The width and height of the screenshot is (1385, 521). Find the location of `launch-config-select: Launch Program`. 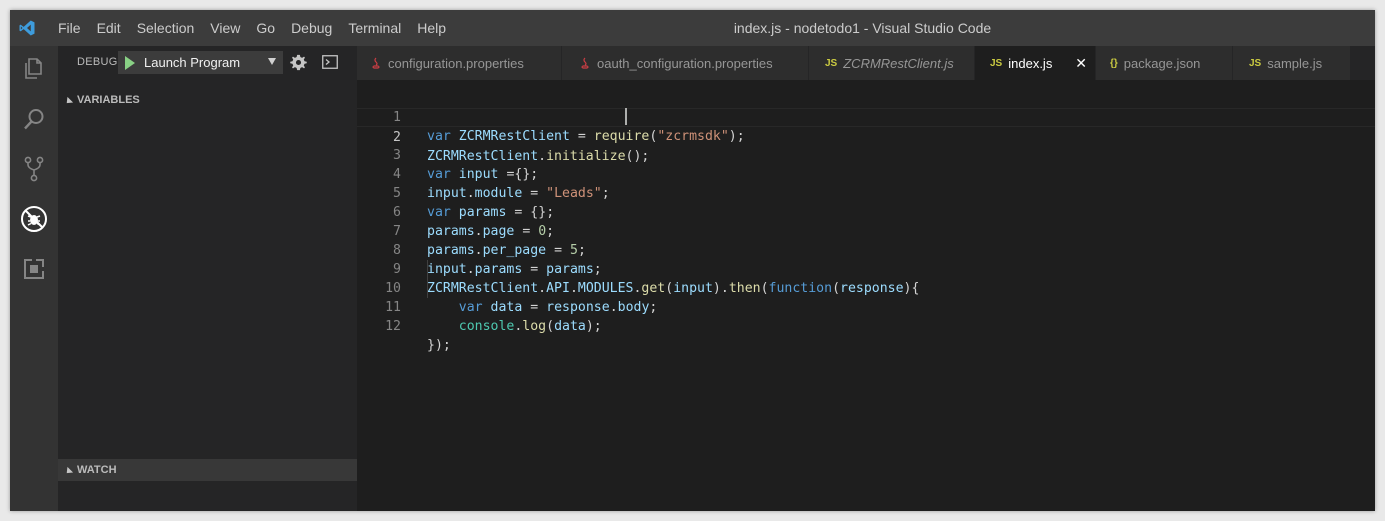

launch-config-select: Launch Program is located at coordinates (200, 62).